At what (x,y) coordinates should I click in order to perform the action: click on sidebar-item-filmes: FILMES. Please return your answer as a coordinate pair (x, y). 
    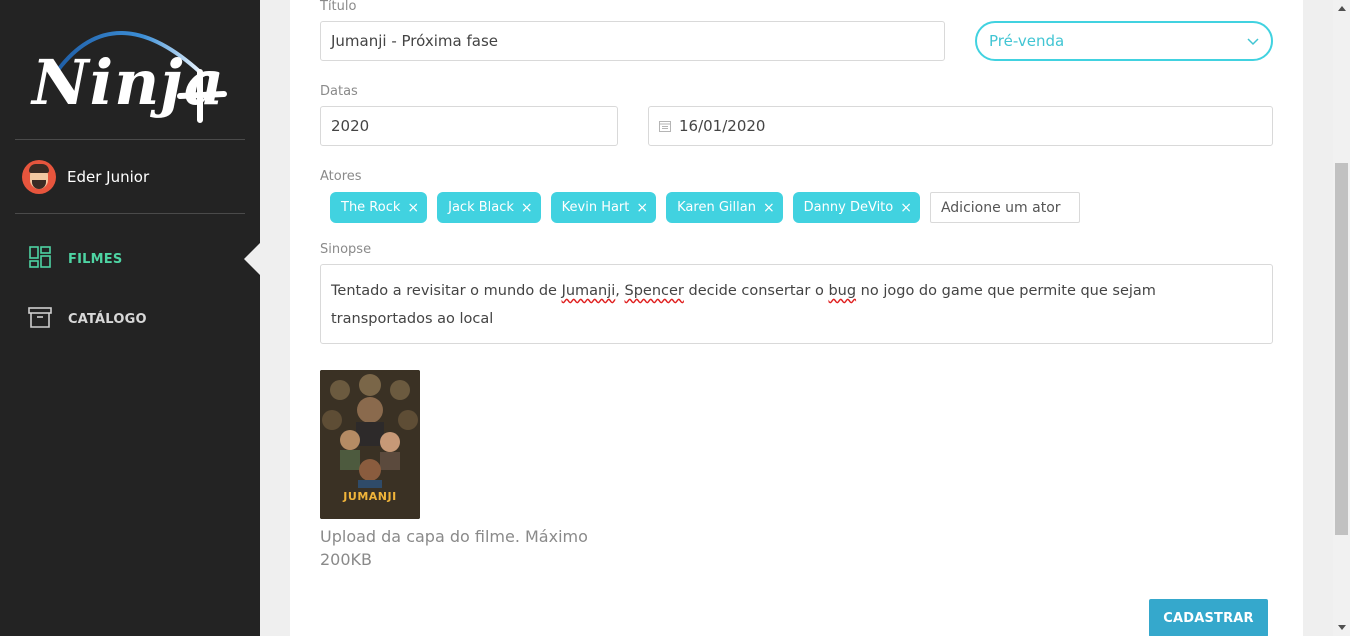
    Looking at the image, I should click on (75, 259).